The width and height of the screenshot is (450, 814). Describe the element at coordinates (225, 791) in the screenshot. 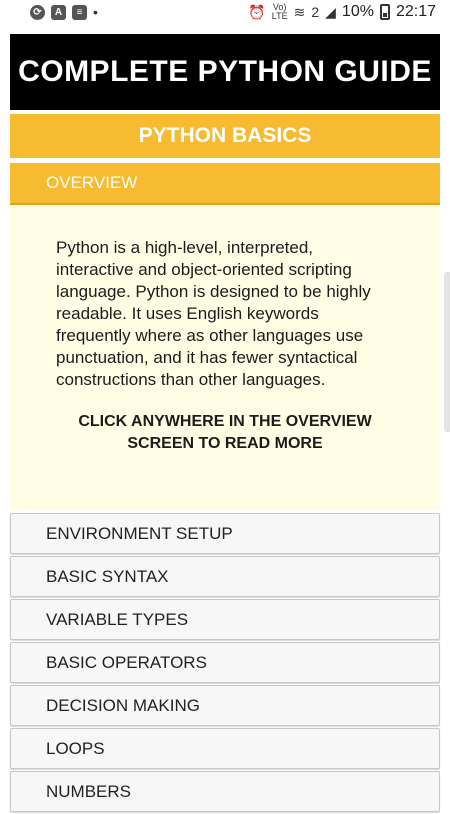

I see `list-item-numbers: NUMBERS` at that location.